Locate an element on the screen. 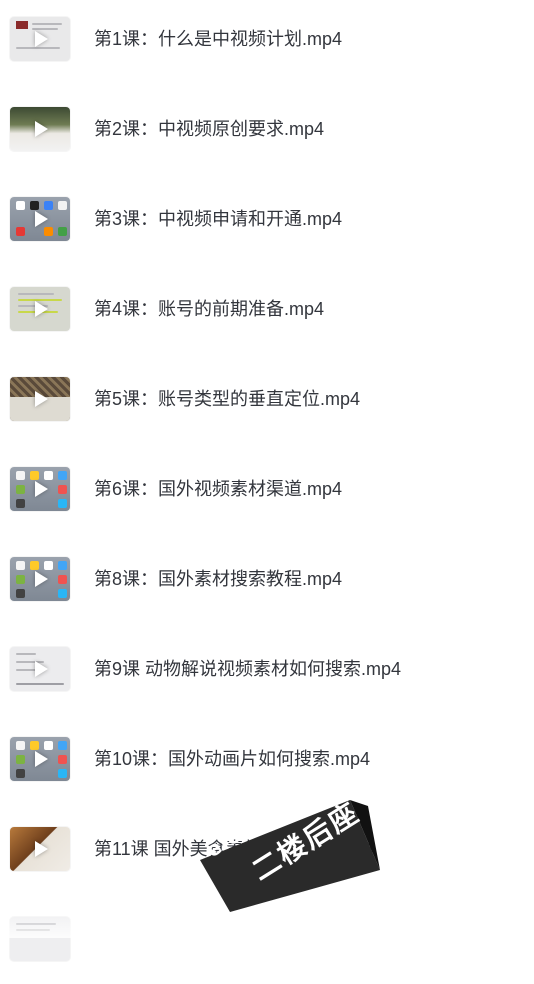 Image resolution: width=534 pixels, height=984 pixels. file-name: 第8课：国外素材搜索教程.mp4 is located at coordinates (218, 579).